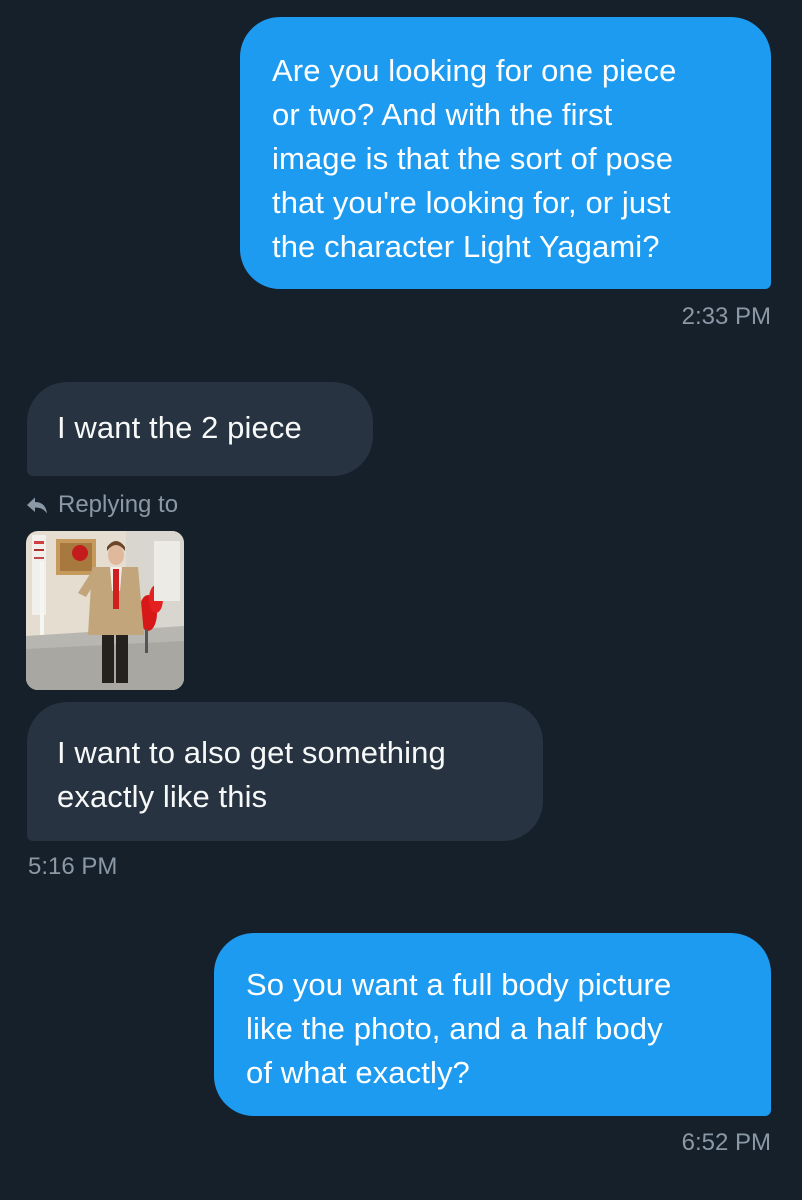  What do you see at coordinates (726, 1142) in the screenshot?
I see `message-timestamp: 6:52 PM` at bounding box center [726, 1142].